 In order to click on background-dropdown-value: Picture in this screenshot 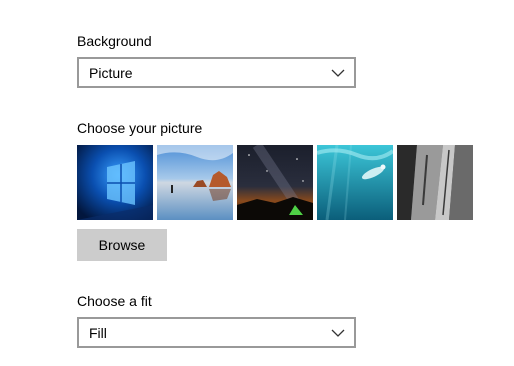, I will do `click(111, 72)`.